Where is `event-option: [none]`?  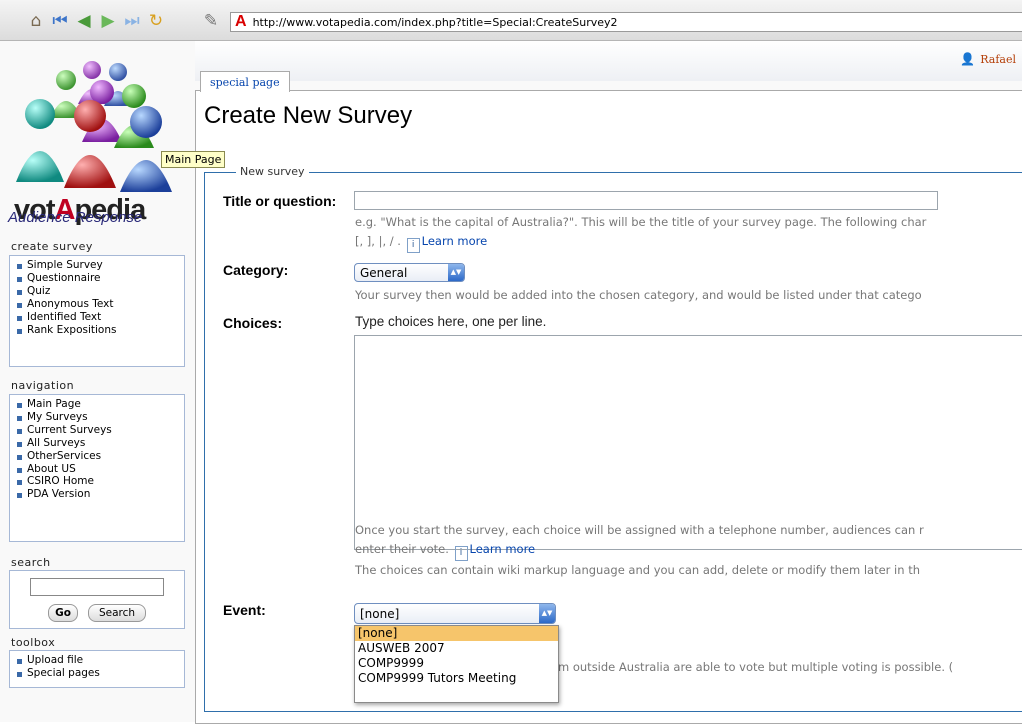 event-option: [none] is located at coordinates (456, 633).